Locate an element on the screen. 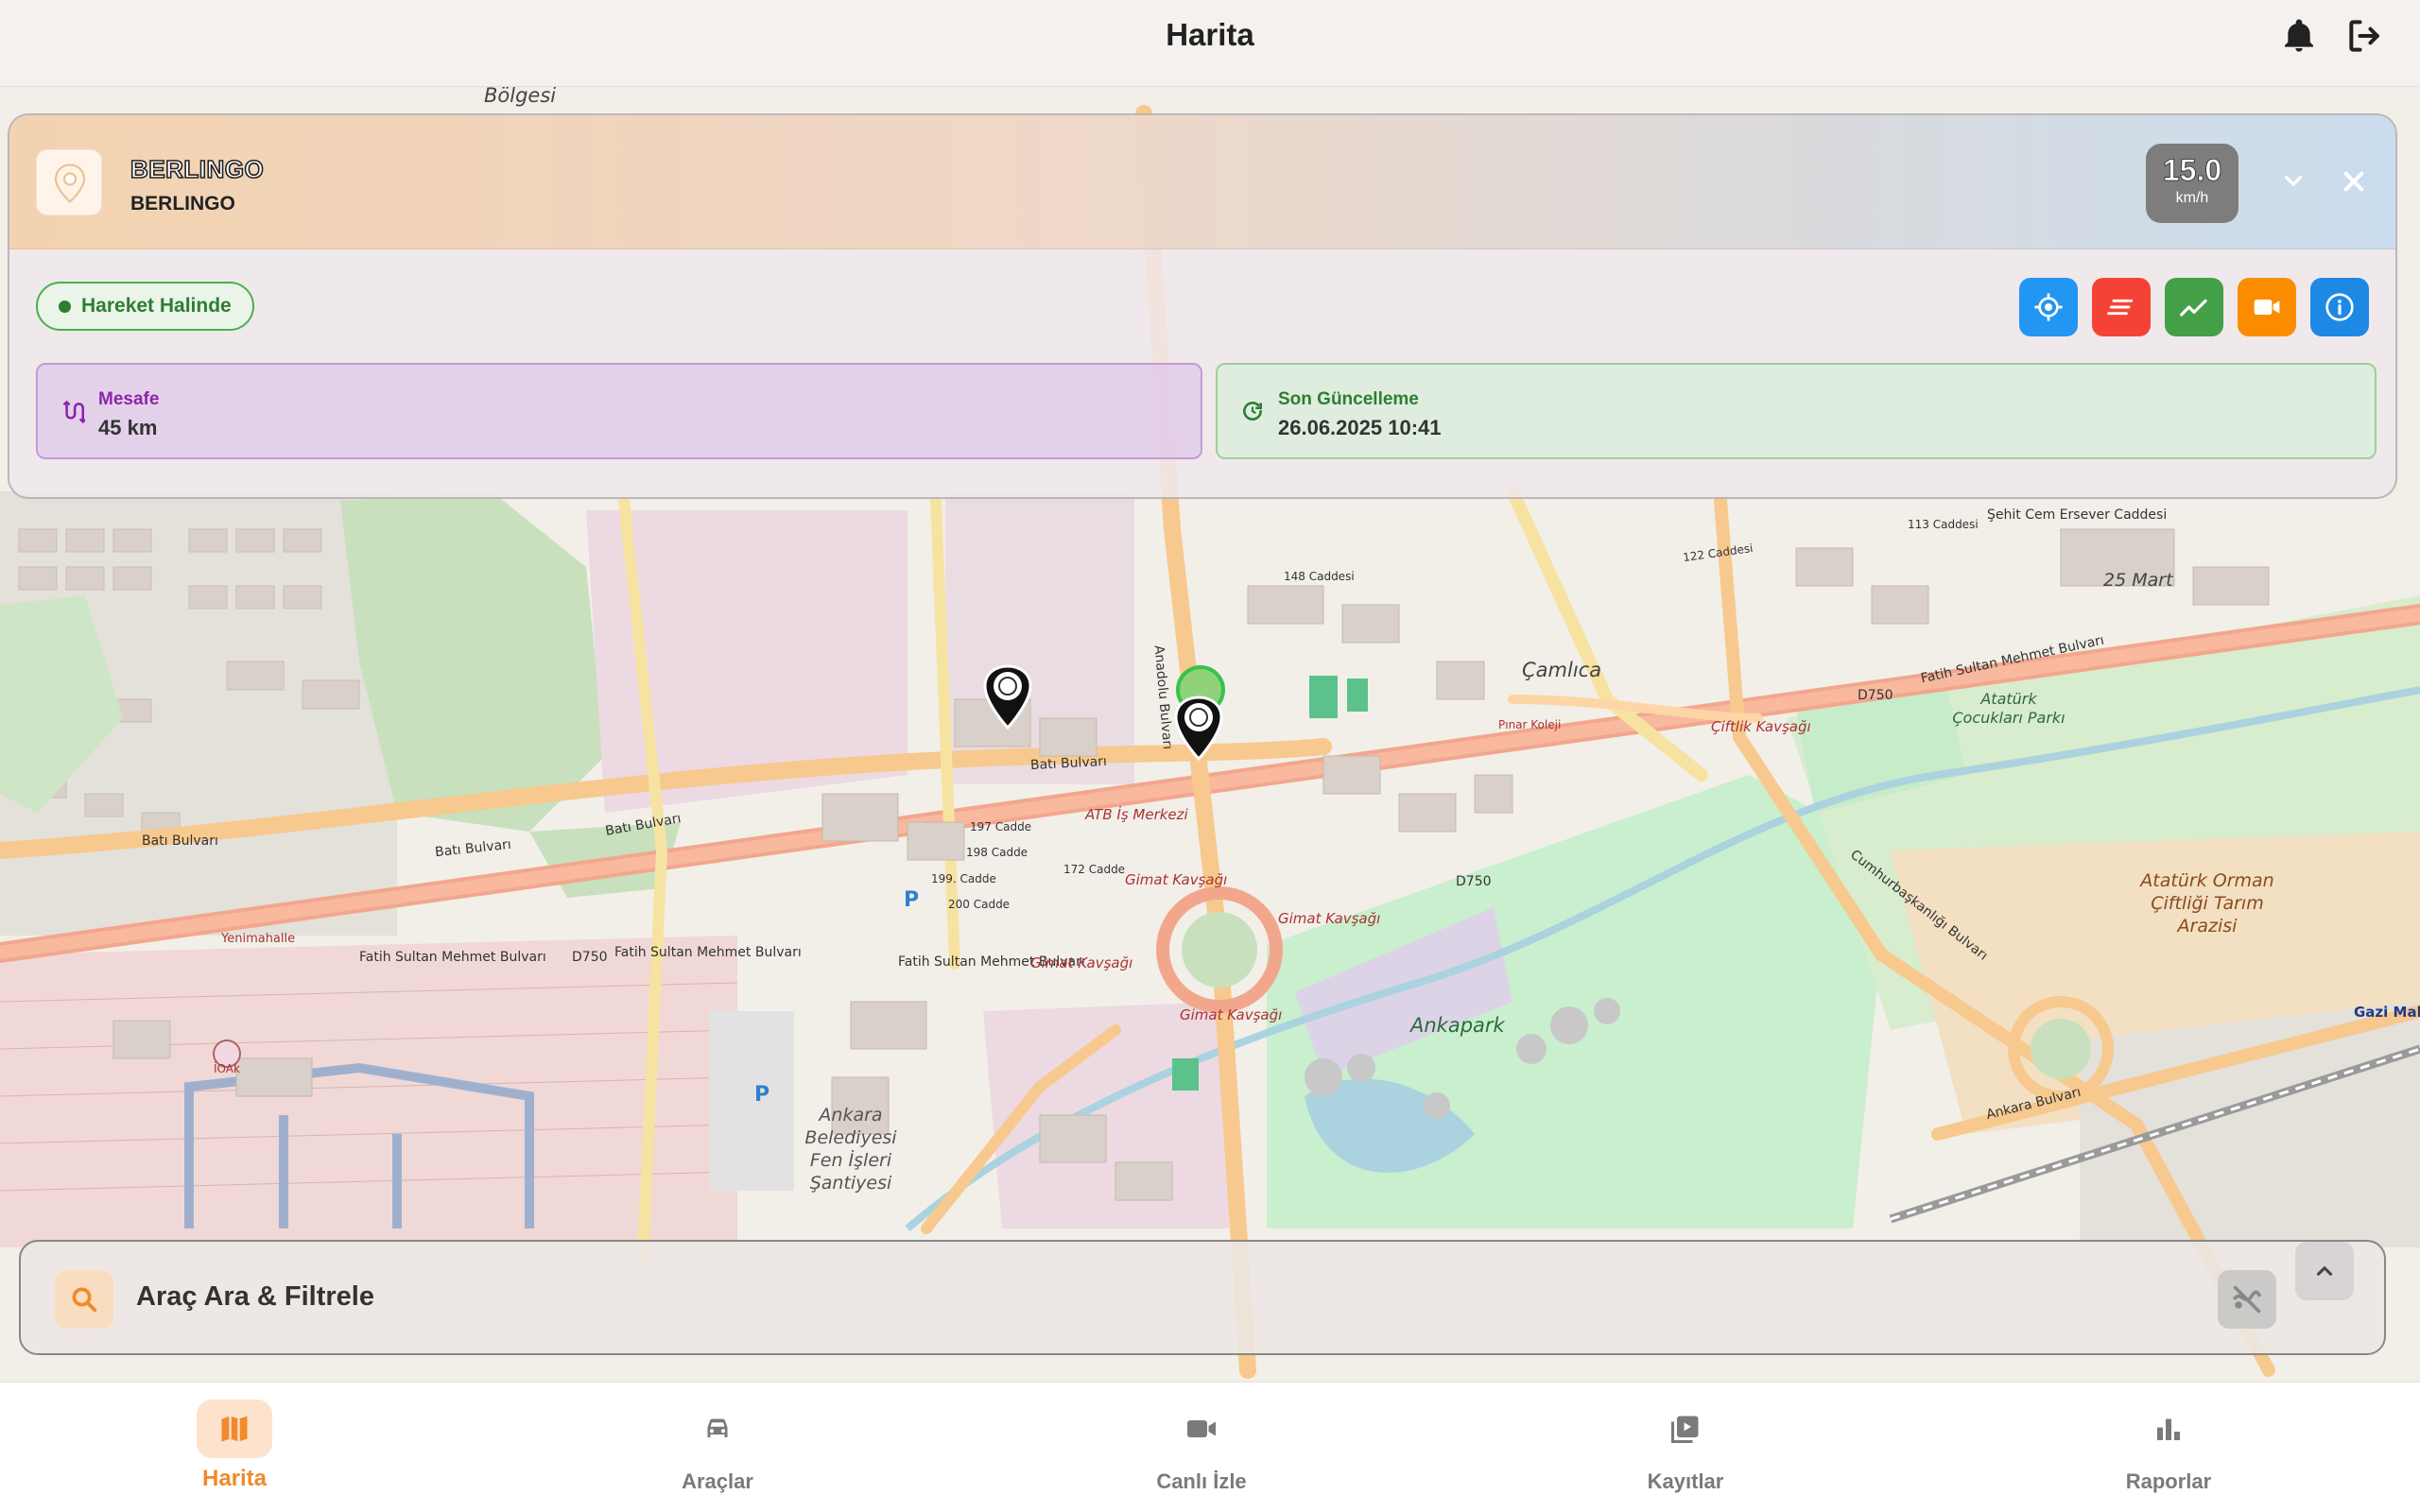 This screenshot has height=1512, width=2420. route-icon is located at coordinates (73, 412).